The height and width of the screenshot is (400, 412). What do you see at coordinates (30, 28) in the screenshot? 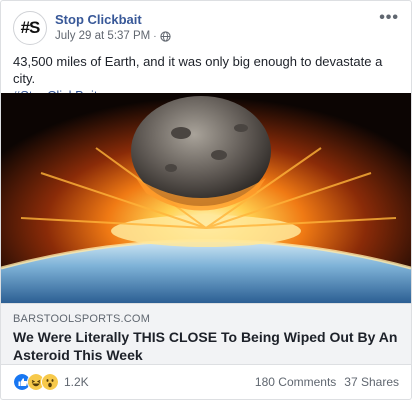
I see `avatar: #S` at bounding box center [30, 28].